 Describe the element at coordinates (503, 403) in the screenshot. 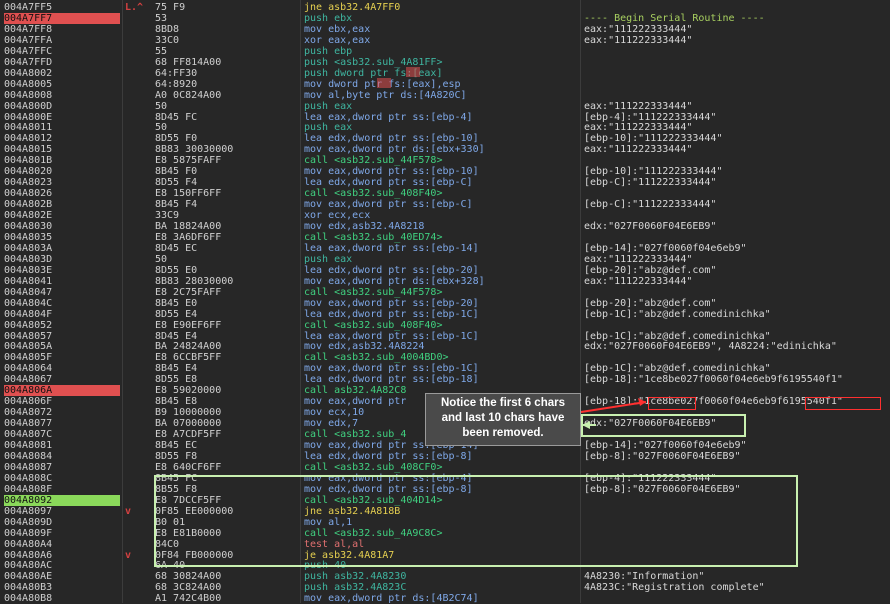

I see `annotation-note-line: Notice the first 6 chars` at that location.